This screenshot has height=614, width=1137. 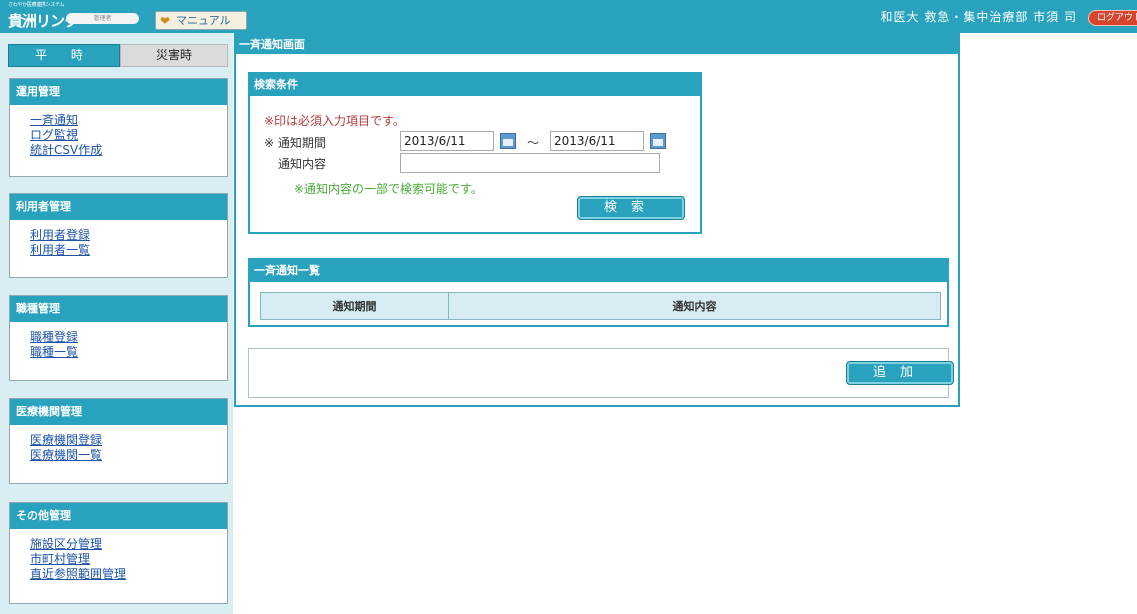 I want to click on manual-label: マニュアル, so click(x=203, y=20).